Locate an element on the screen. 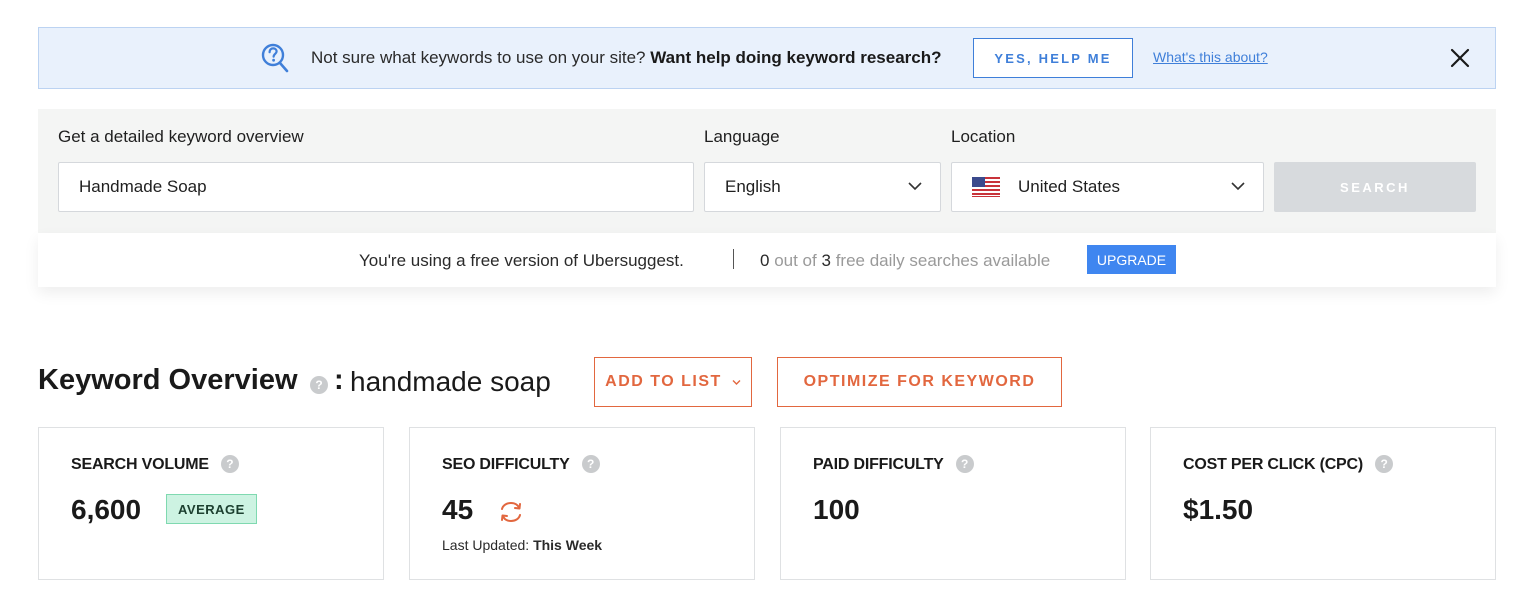  search-button: SEARCH is located at coordinates (1375, 187).